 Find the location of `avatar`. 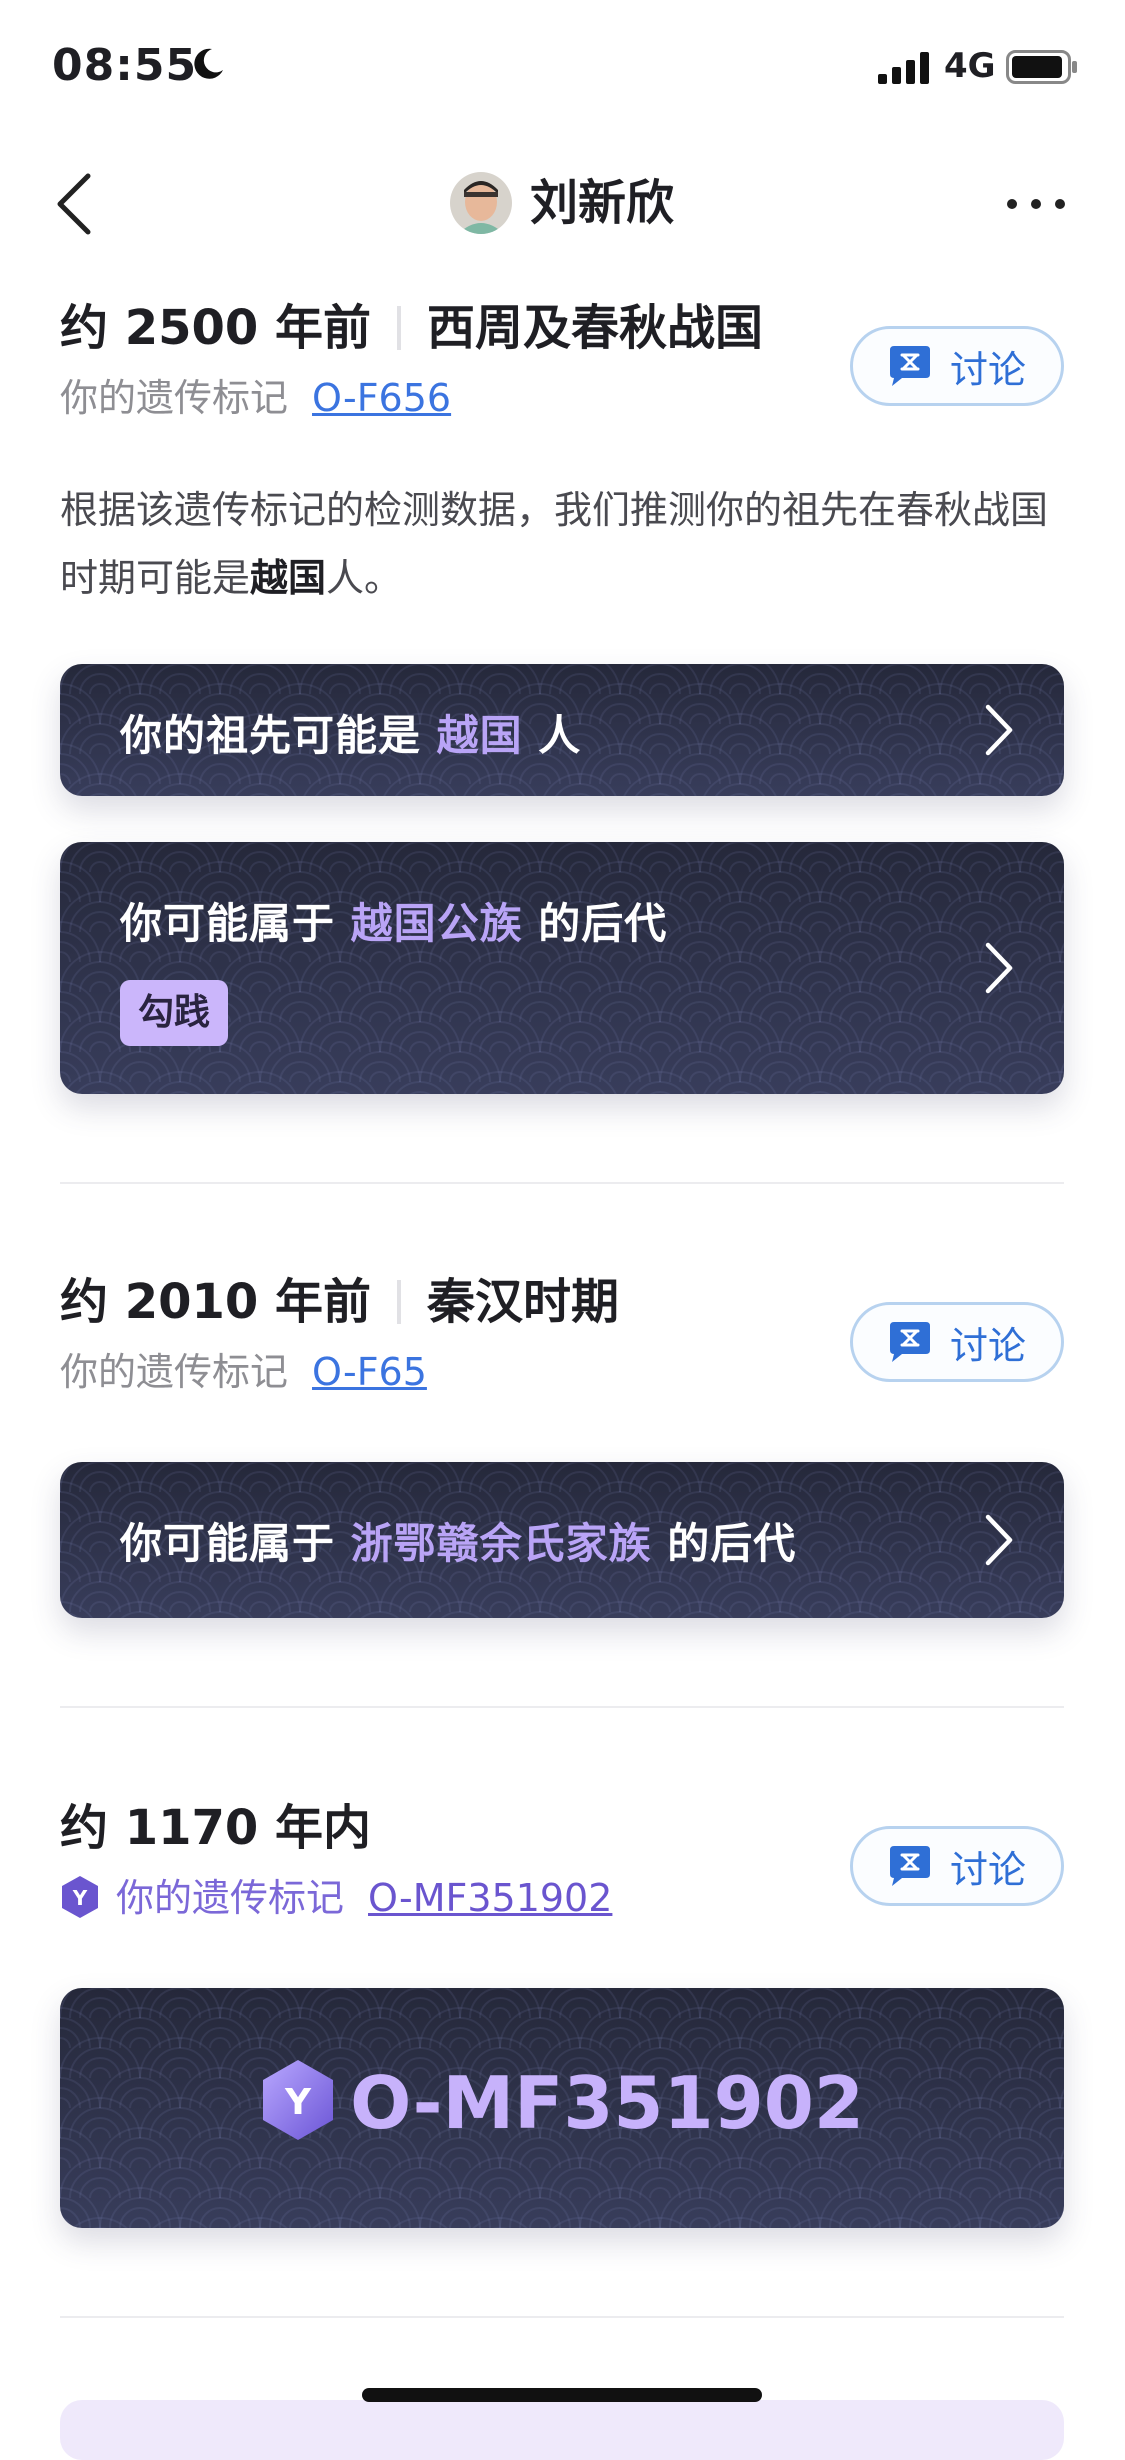

avatar is located at coordinates (481, 203).